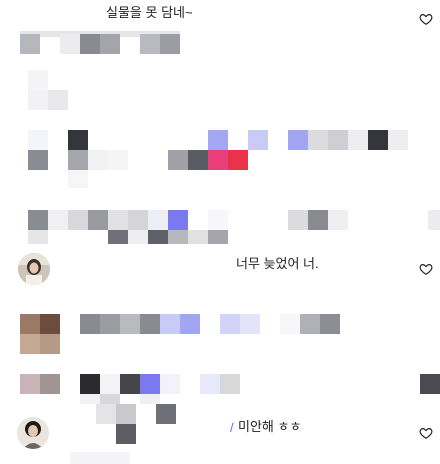 This screenshot has height=464, width=440. What do you see at coordinates (232, 427) in the screenshot?
I see `comment-prefix: /` at bounding box center [232, 427].